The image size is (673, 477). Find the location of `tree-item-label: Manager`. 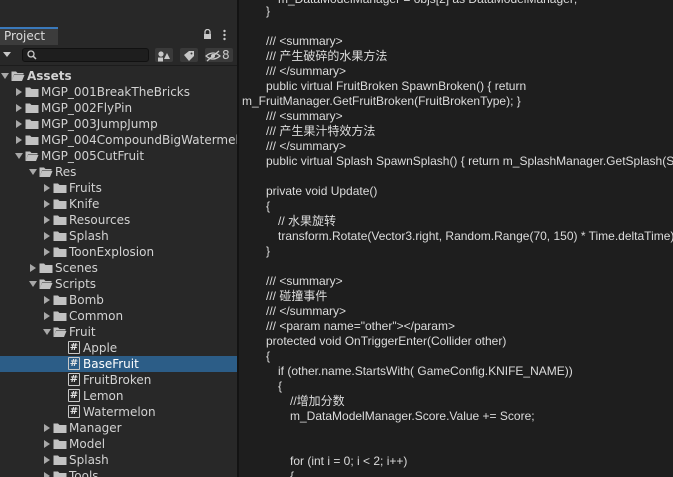

tree-item-label: Manager is located at coordinates (95, 428).